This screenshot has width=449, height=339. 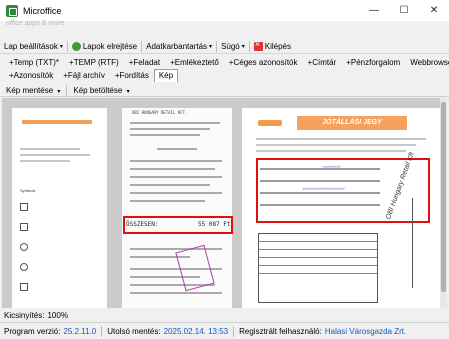 What do you see at coordinates (94, 62) in the screenshot?
I see `tab-temp-rtf: +TEMP (RTF)` at bounding box center [94, 62].